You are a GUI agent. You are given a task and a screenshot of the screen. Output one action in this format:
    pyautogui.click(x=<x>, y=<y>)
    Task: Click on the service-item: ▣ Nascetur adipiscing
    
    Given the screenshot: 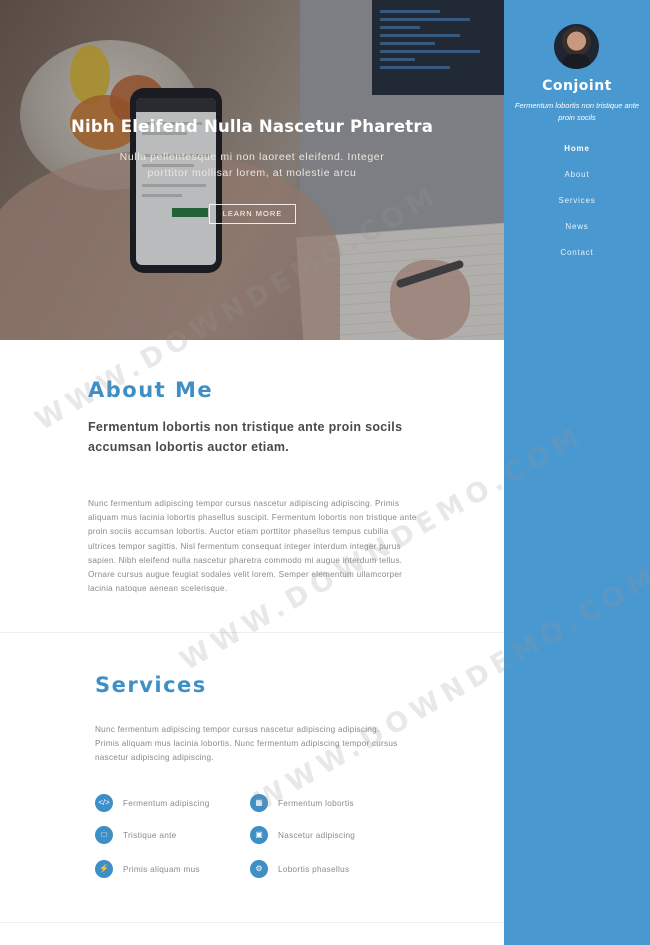 What is the action you would take?
    pyautogui.click(x=302, y=835)
    